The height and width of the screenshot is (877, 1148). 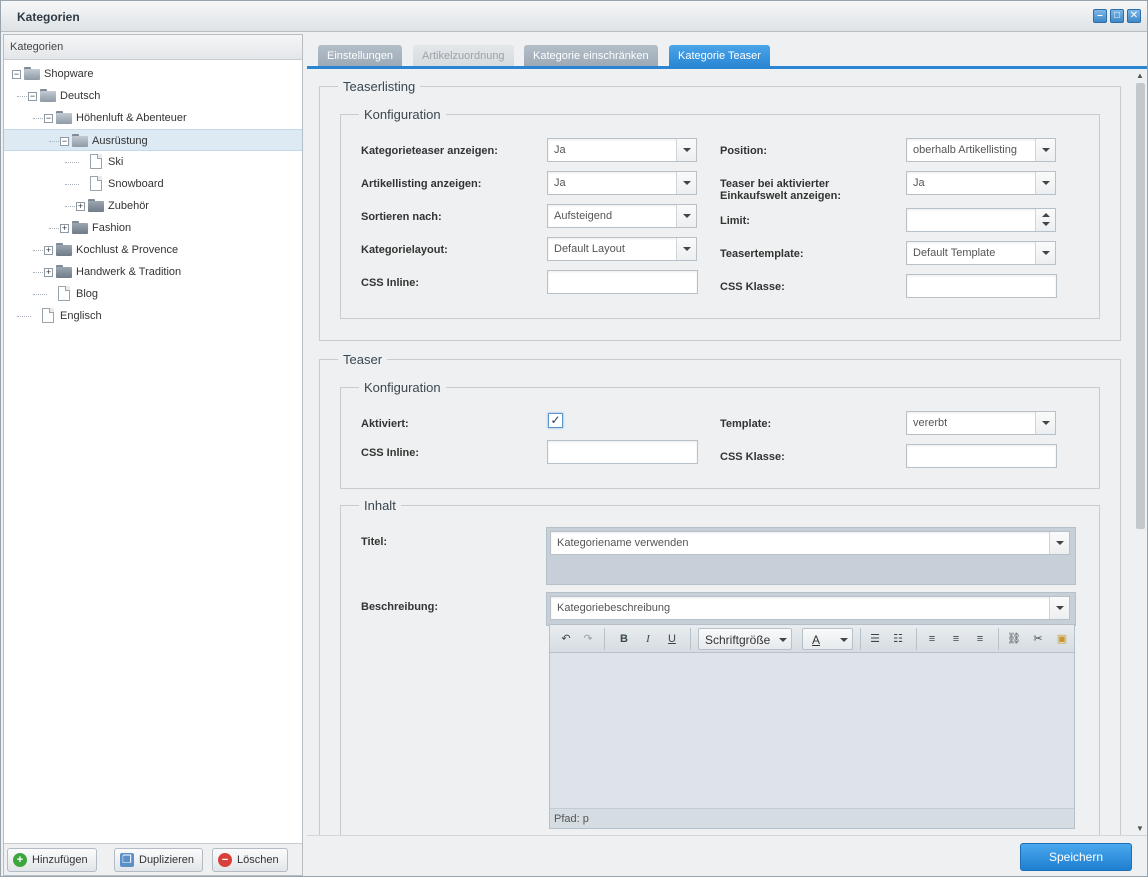 What do you see at coordinates (153, 140) in the screenshot?
I see `tree-item: − Ausrüstung` at bounding box center [153, 140].